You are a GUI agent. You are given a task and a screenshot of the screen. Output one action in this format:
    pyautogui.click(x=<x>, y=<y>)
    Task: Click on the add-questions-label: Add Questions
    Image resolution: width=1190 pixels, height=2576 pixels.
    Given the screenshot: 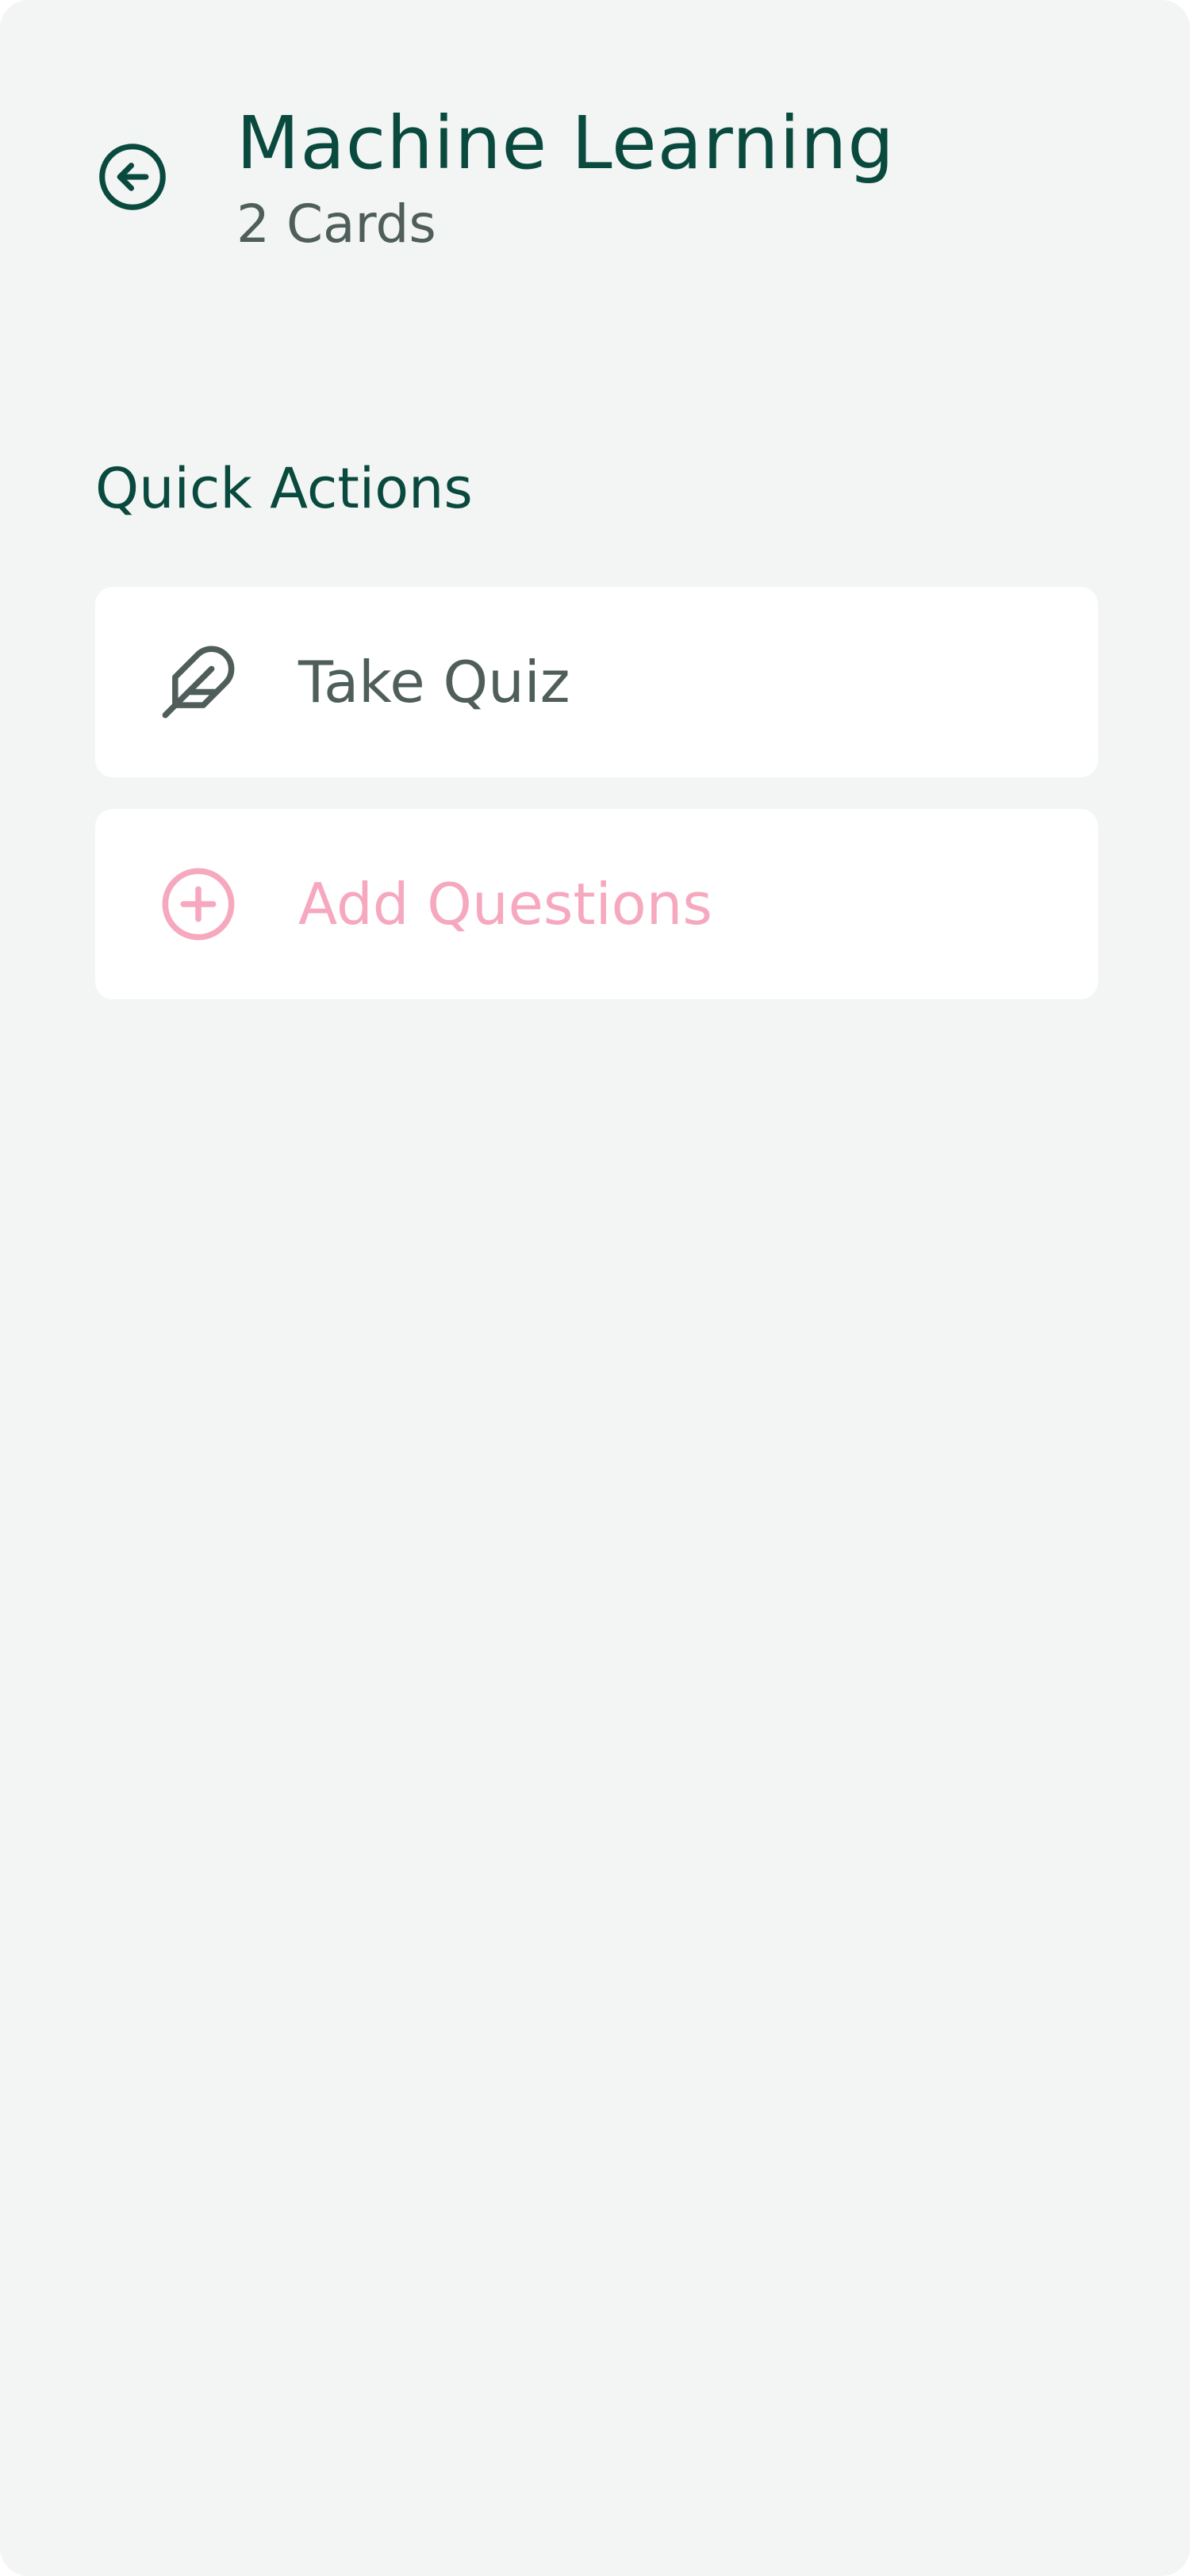 What is the action you would take?
    pyautogui.click(x=505, y=904)
    